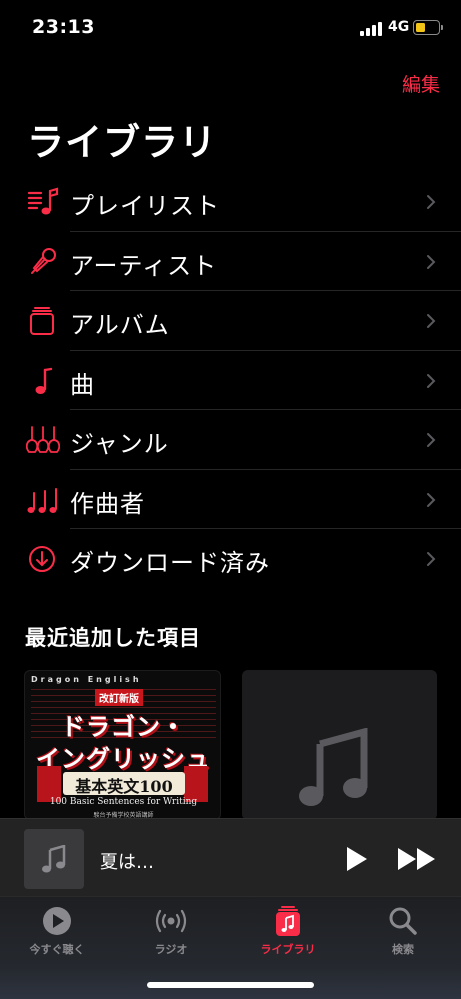  What do you see at coordinates (230, 985) in the screenshot?
I see `home-indicator` at bounding box center [230, 985].